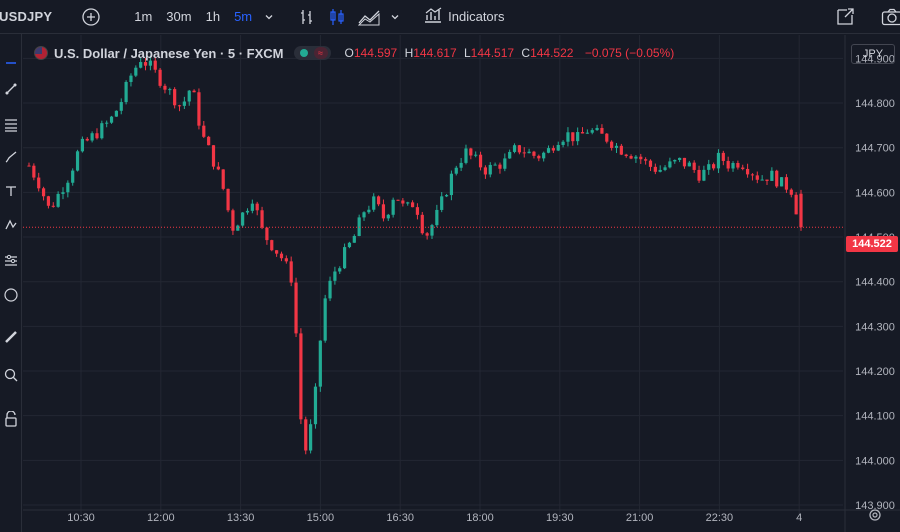  Describe the element at coordinates (369, 17) in the screenshot. I see `area-chart-icon` at that location.